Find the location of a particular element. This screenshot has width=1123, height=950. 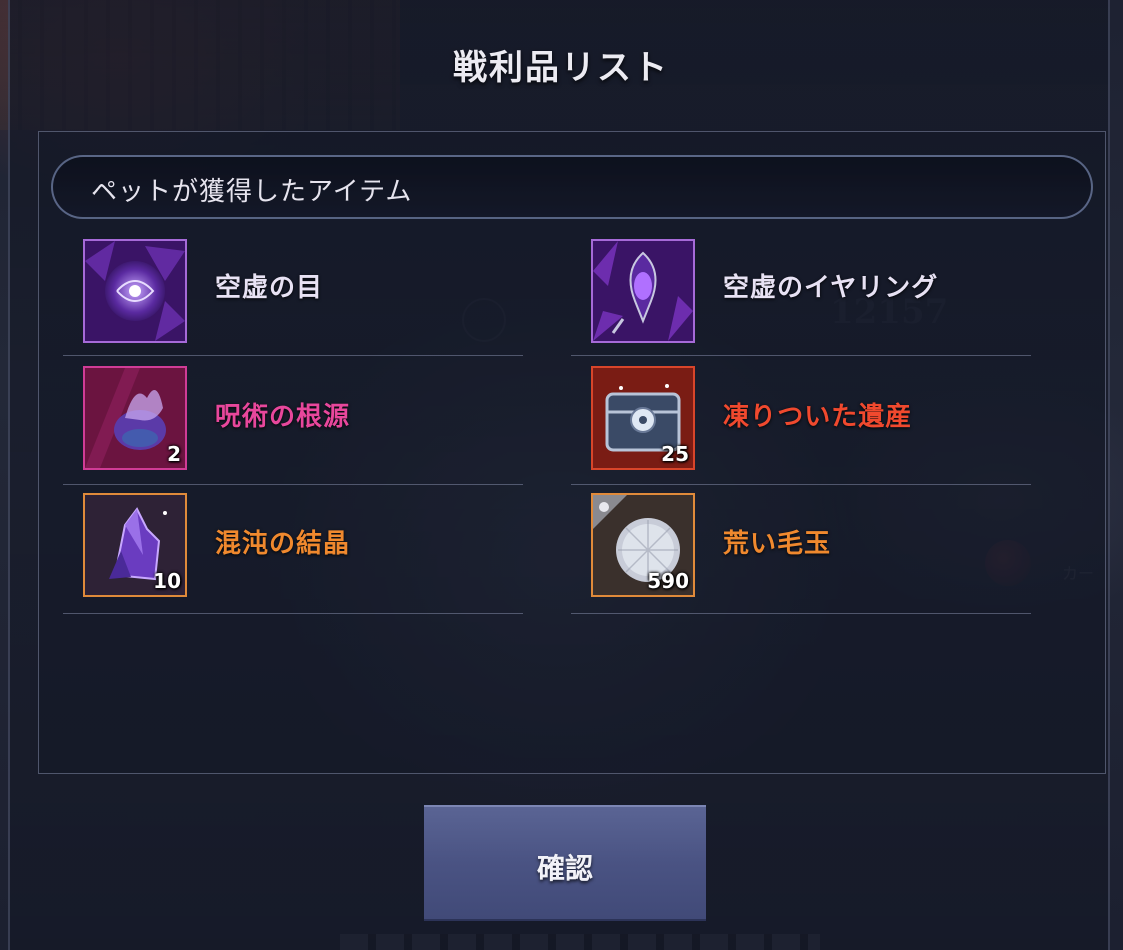

loot-item: 2 呪術の根源 is located at coordinates (293, 420).